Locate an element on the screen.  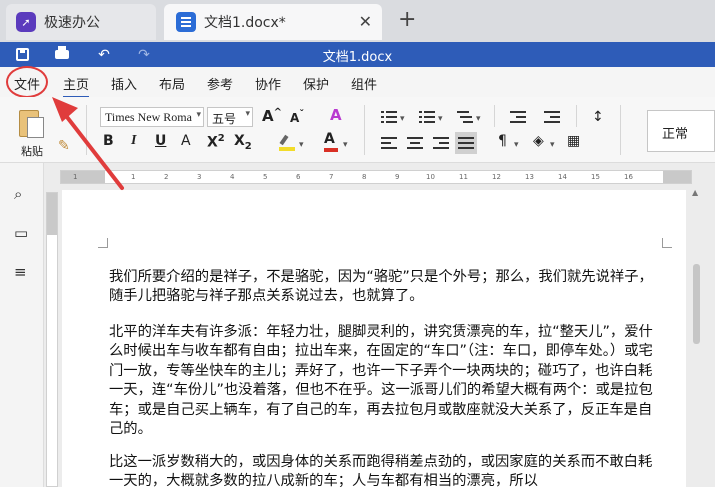
search-icon: ⌕ is located at coordinates (18, 194).